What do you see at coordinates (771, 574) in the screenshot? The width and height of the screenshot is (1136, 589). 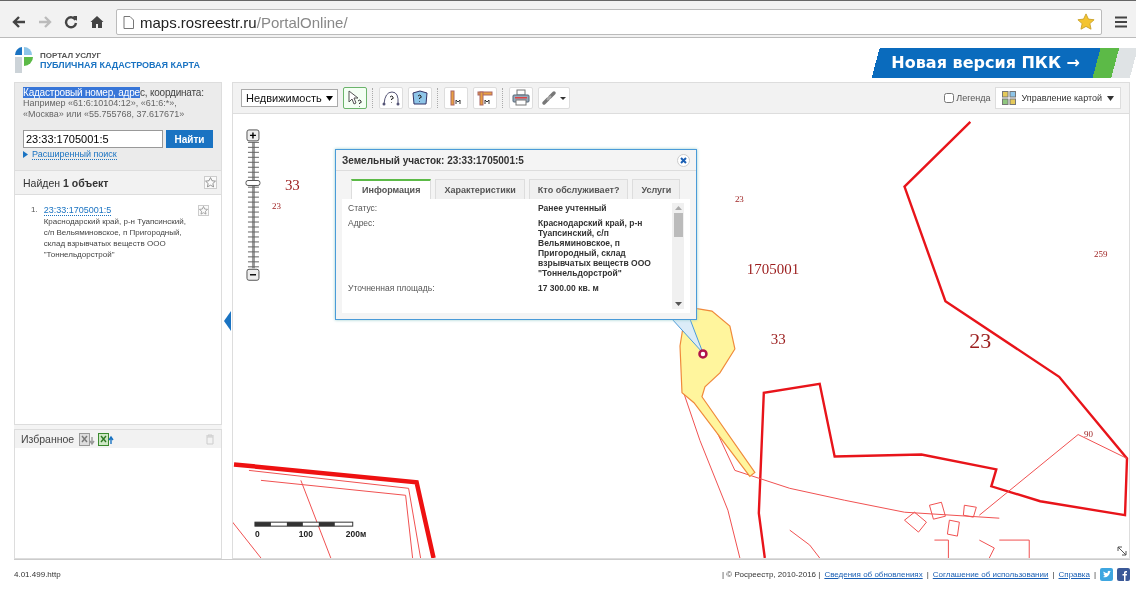 I see `footer-text: | © Росреестр, 2010-2016 |` at bounding box center [771, 574].